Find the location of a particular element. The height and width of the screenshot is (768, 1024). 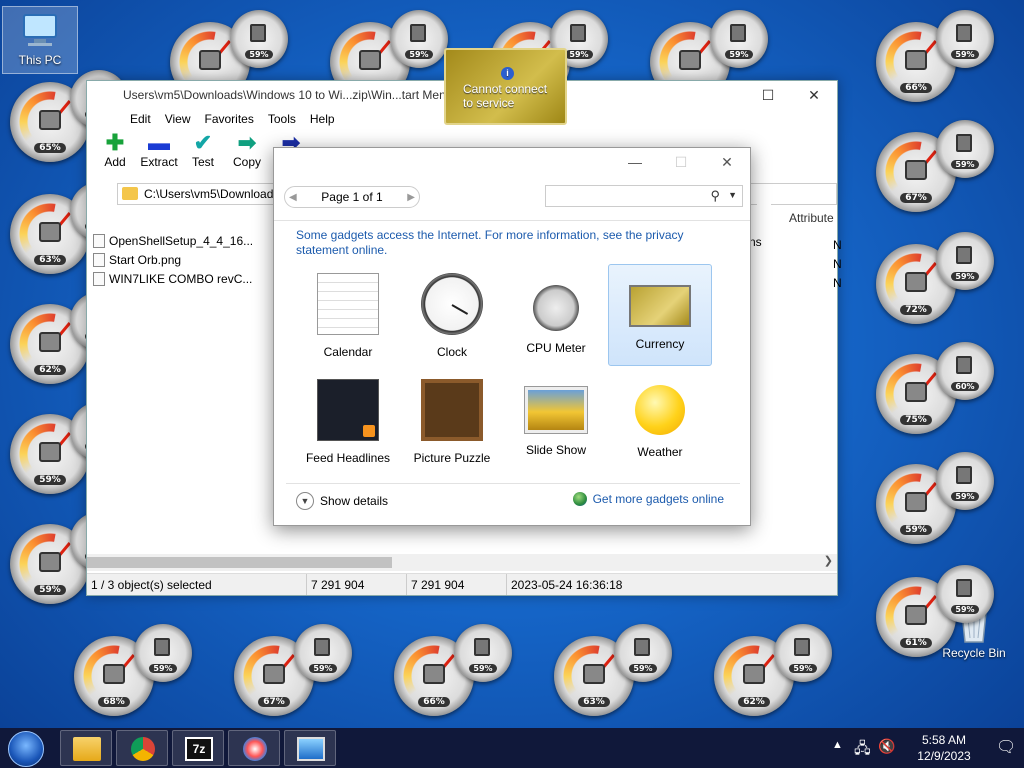

scroll-right-icon: ❯ is located at coordinates (828, 560).